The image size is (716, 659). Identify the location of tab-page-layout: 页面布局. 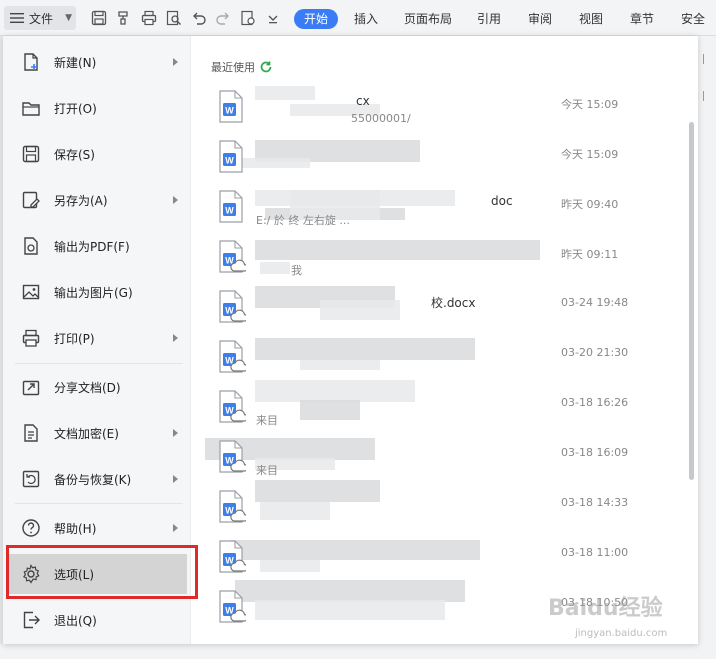
(428, 19).